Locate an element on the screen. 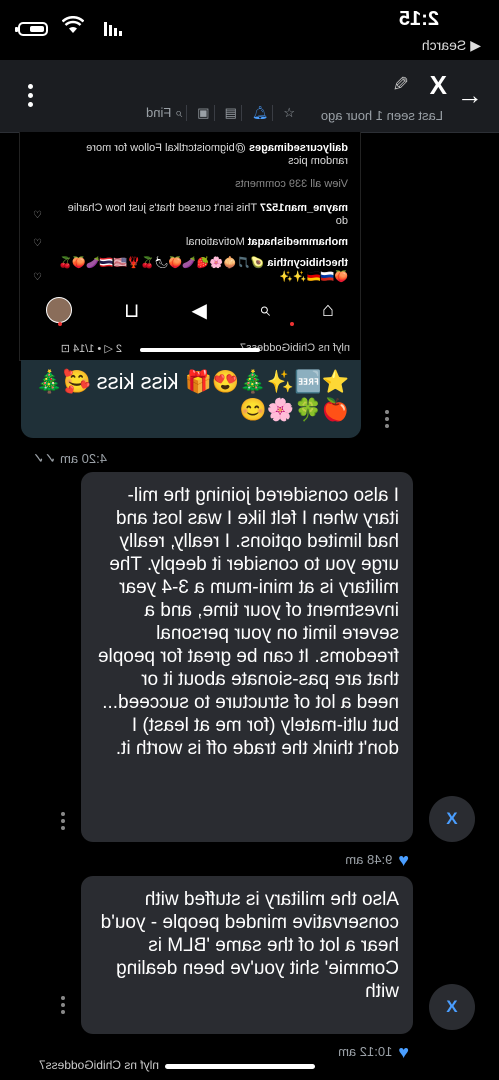 This screenshot has width=499, height=1080. comment-user: mohammedishaqat is located at coordinates (297, 242).